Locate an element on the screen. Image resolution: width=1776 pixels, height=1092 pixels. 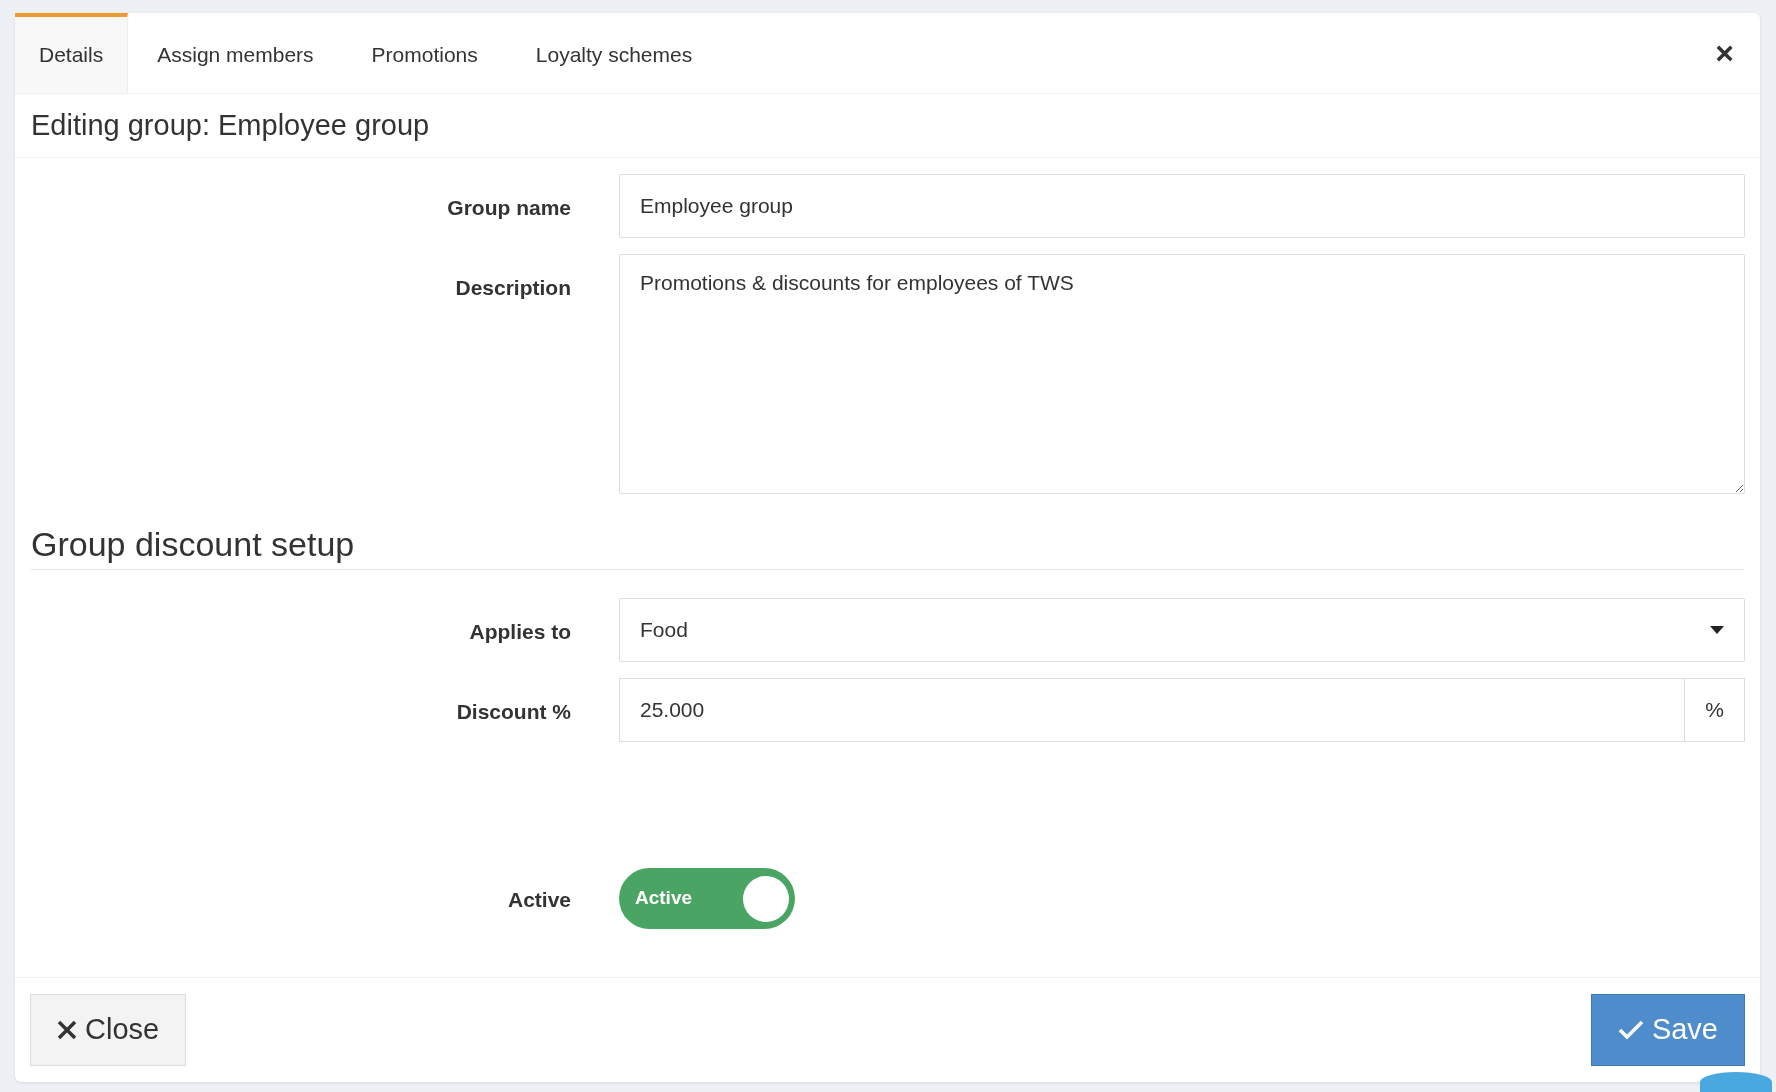
close-icon is located at coordinates (67, 1030).